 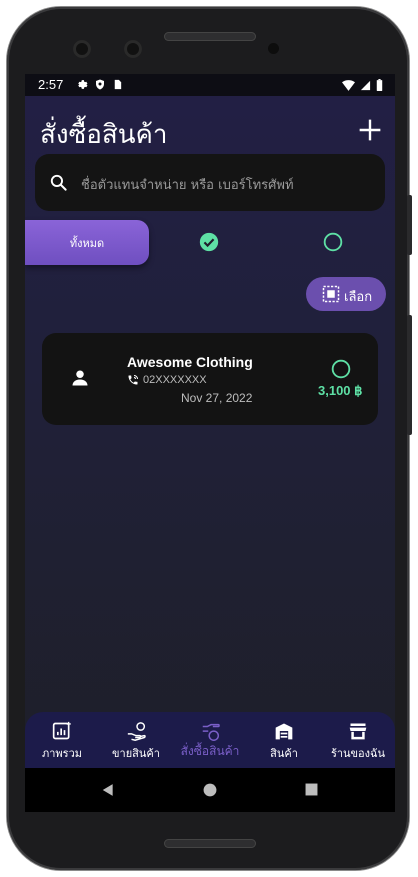 I want to click on nav-products: สินค้า, so click(x=284, y=740).